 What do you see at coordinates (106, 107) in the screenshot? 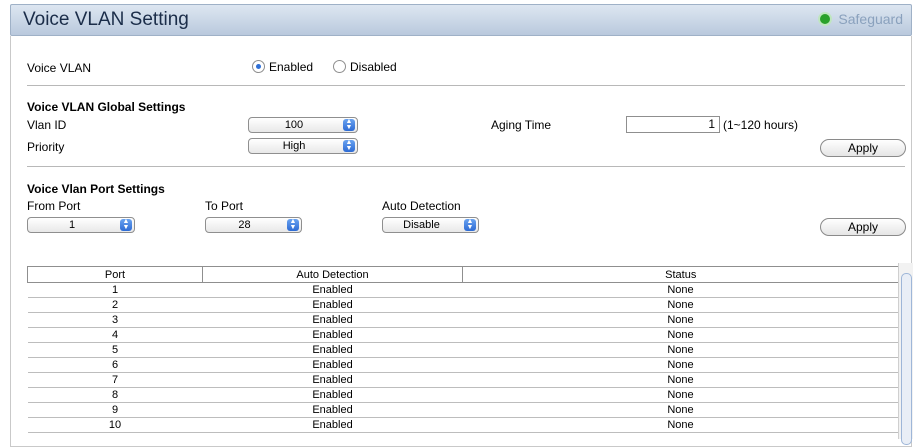
I see `global-settings-heading: Voice VLAN Global Settings` at bounding box center [106, 107].